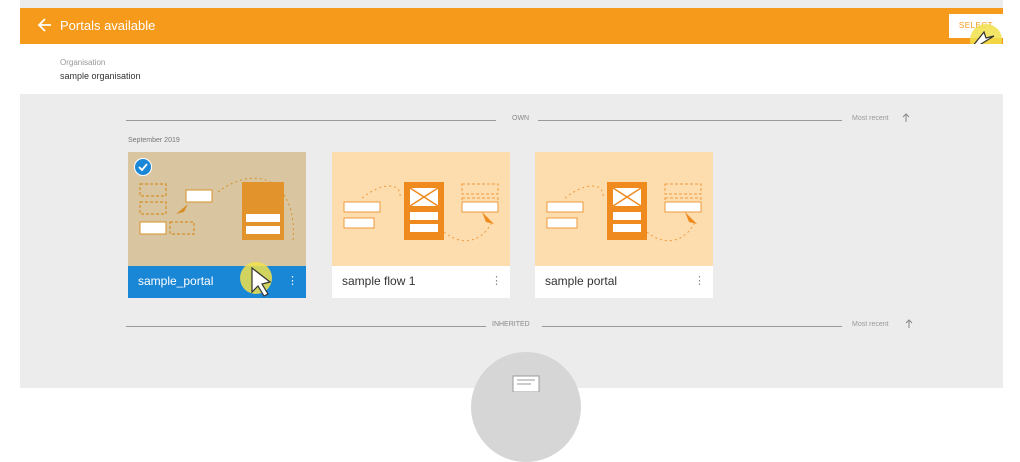 The height and width of the screenshot is (462, 1020). Describe the element at coordinates (45, 25) in the screenshot. I see `back-arrow-icon` at that location.